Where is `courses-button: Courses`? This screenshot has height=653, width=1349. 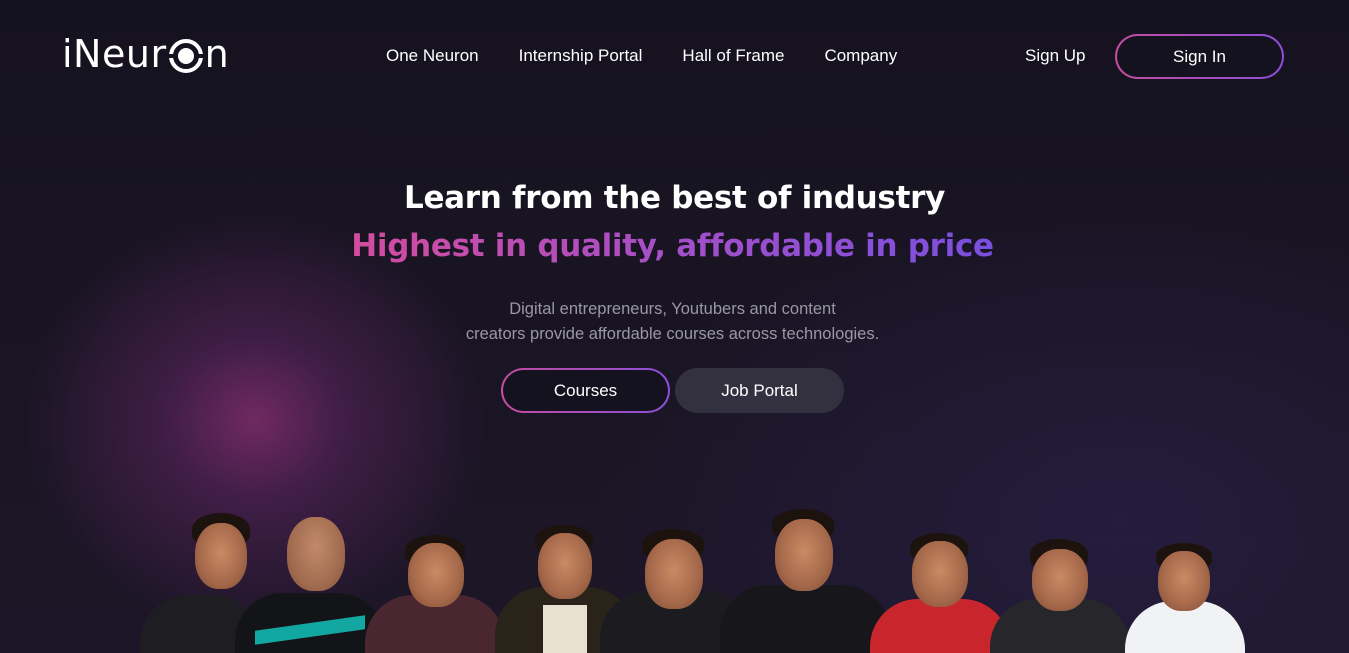
courses-button: Courses is located at coordinates (585, 390).